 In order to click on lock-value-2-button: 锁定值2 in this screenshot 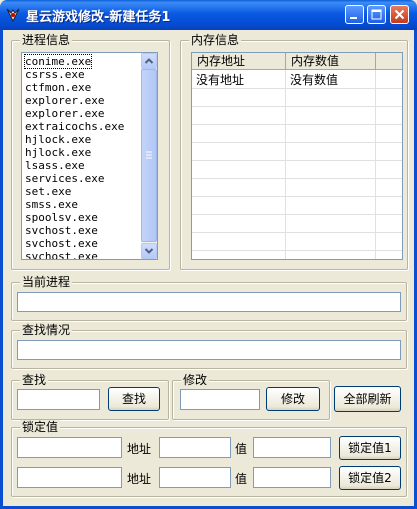, I will do `click(370, 478)`.